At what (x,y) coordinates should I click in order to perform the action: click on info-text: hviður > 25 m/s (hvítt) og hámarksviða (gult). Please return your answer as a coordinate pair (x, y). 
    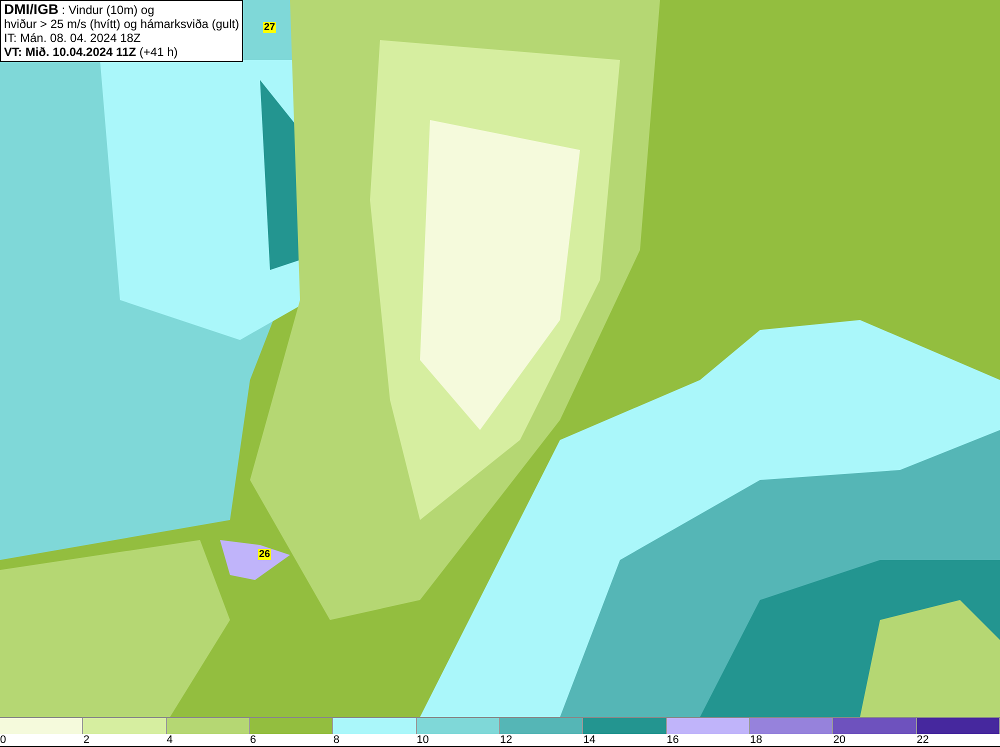
    Looking at the image, I should click on (122, 24).